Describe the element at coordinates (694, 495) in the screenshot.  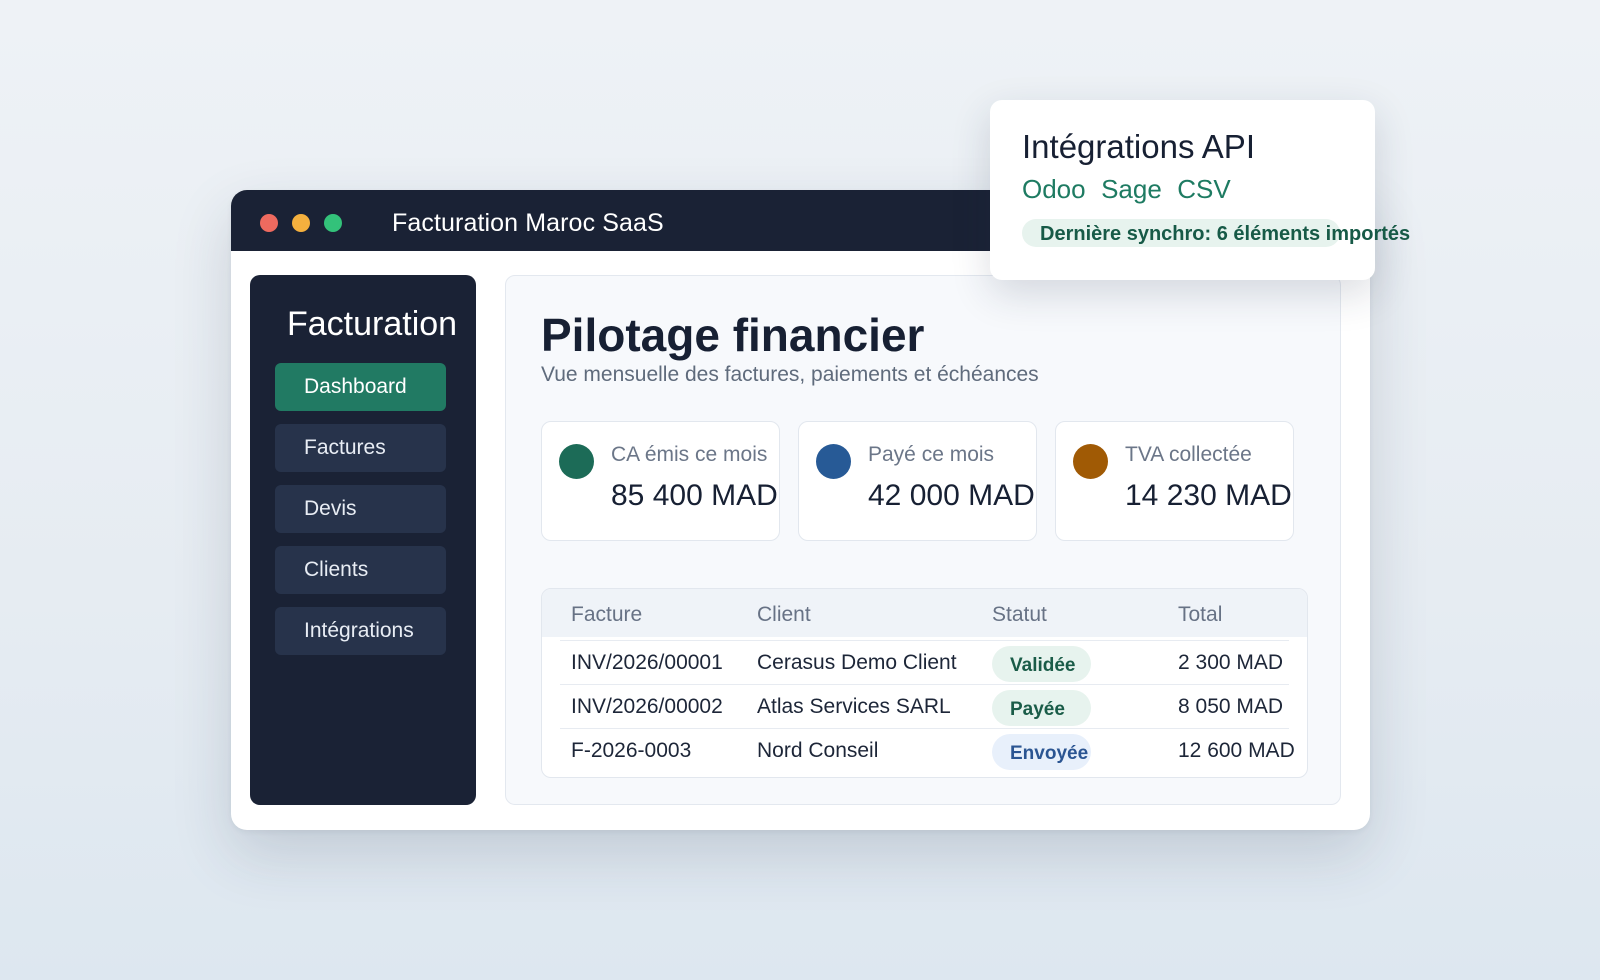
I see `kpi-value: 85 400 MAD` at that location.